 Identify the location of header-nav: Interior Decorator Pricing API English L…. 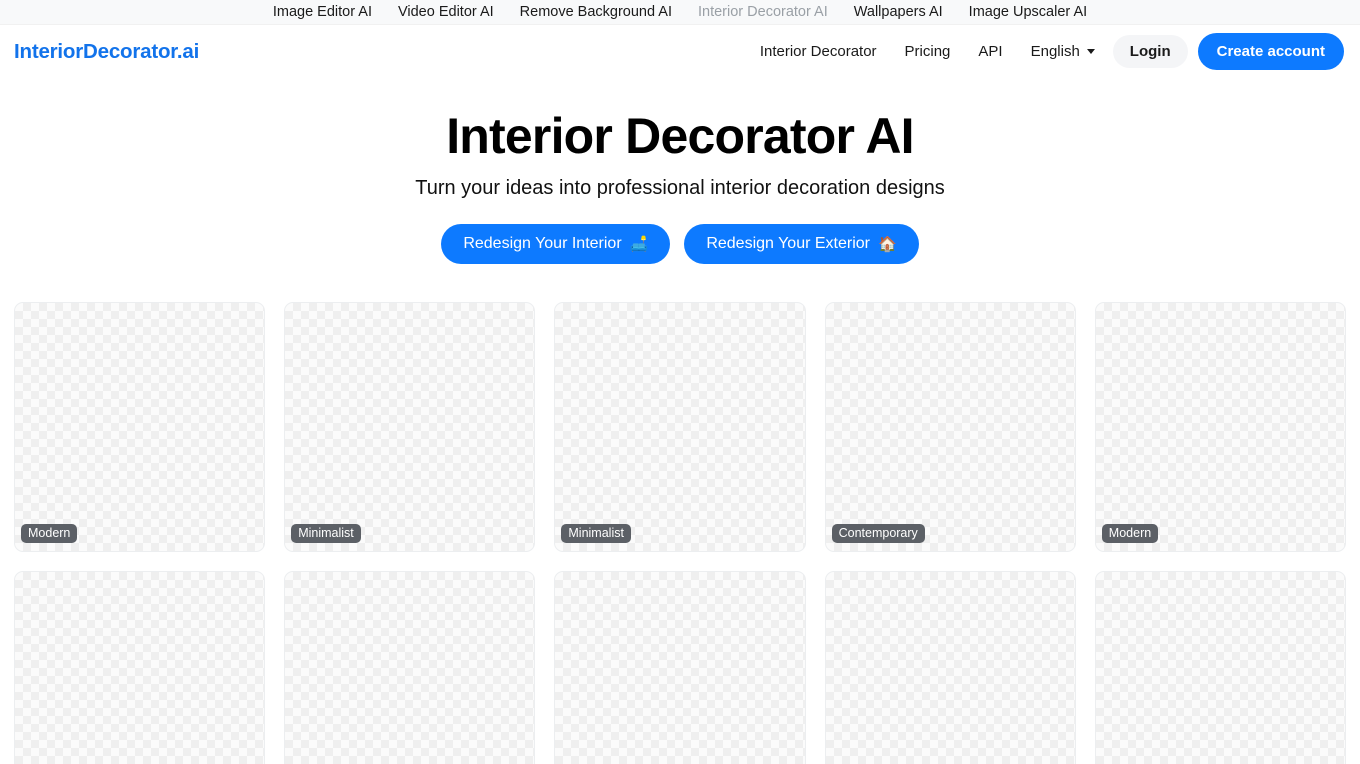
(1045, 51).